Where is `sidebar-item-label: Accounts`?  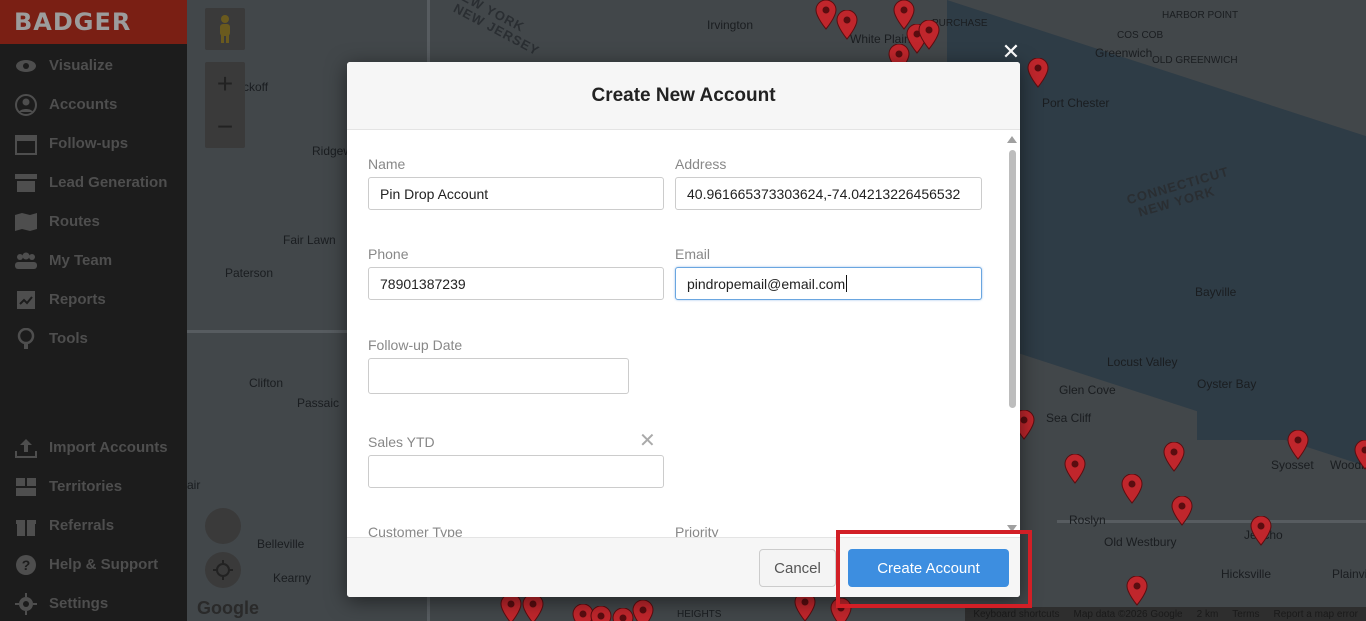 sidebar-item-label: Accounts is located at coordinates (83, 104).